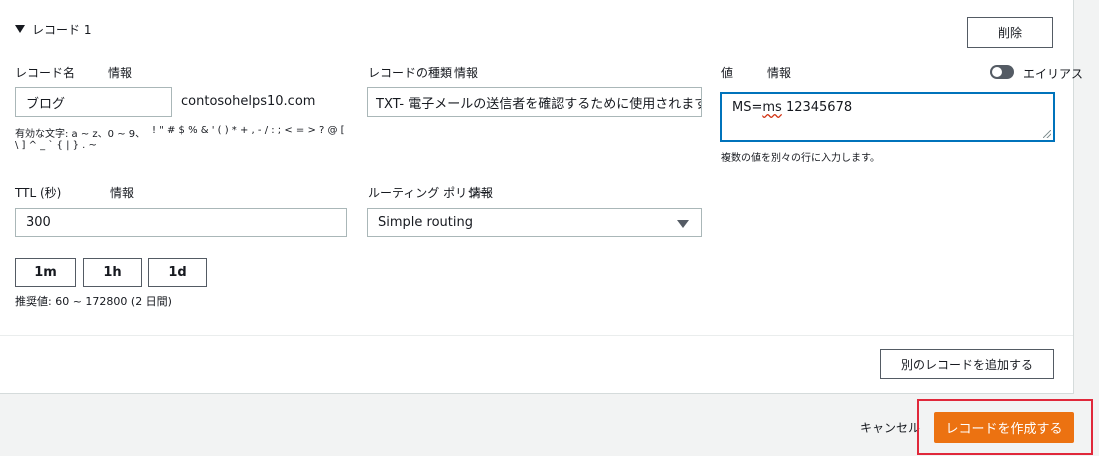  What do you see at coordinates (800, 158) in the screenshot?
I see `value-hint: 複数の値を別々の行に入力します。` at bounding box center [800, 158].